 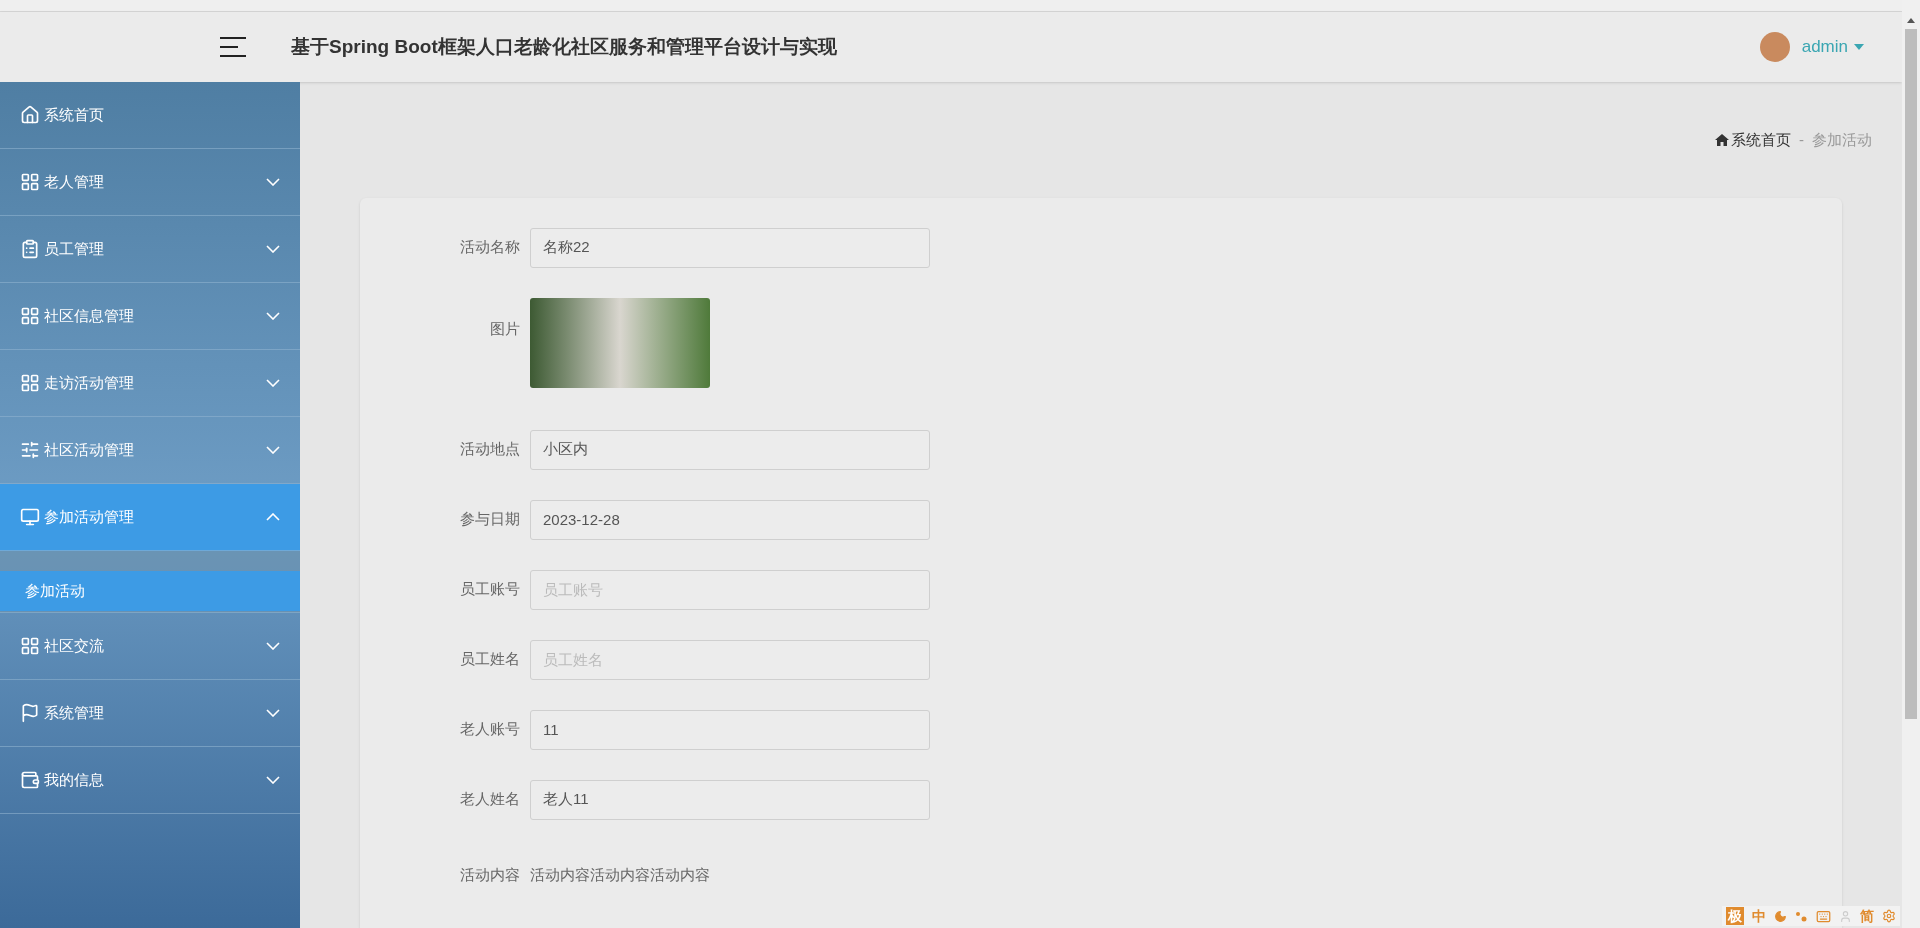 What do you see at coordinates (730, 799) in the screenshot?
I see `input-field: 老人11` at bounding box center [730, 799].